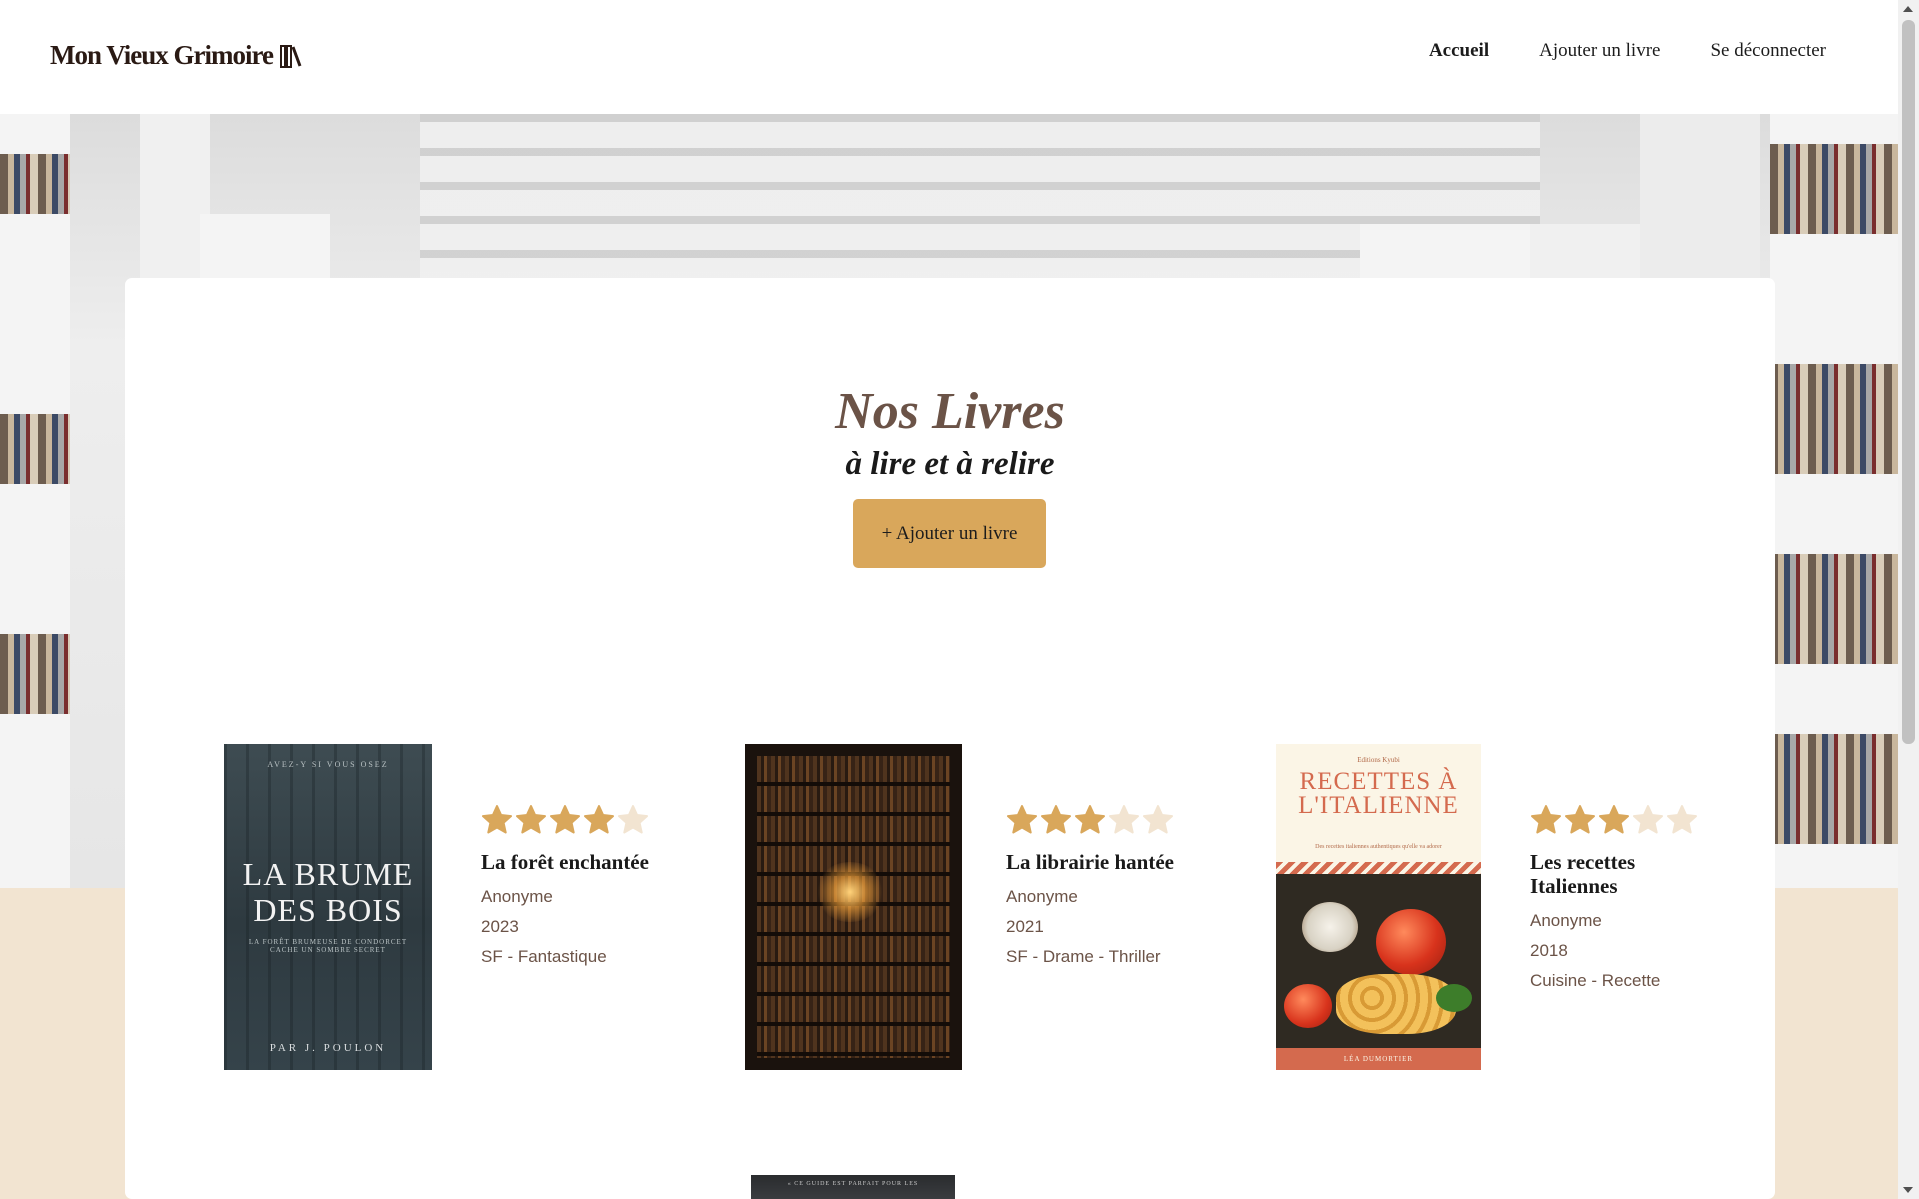 The width and height of the screenshot is (1919, 1199). Describe the element at coordinates (328, 1048) in the screenshot. I see `cover-author: PAR J. POULON` at that location.